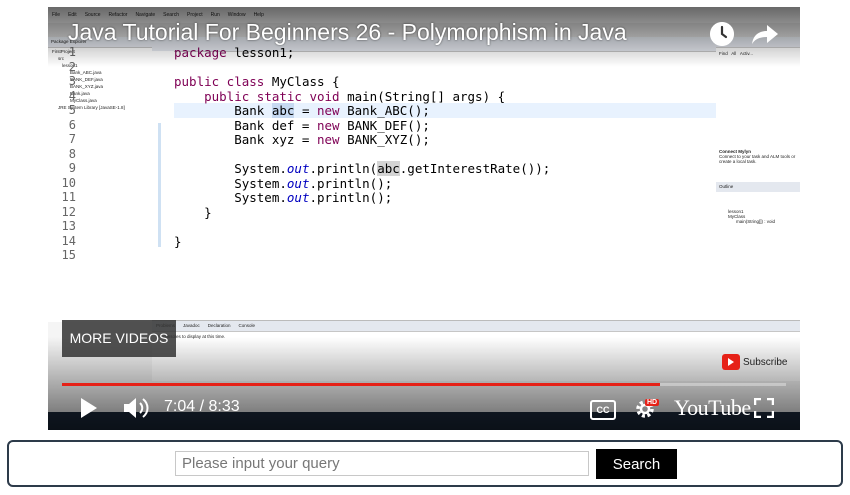 The width and height of the screenshot is (850, 495). Describe the element at coordinates (257, 81) in the screenshot. I see `code-line: public class MyClass {` at that location.